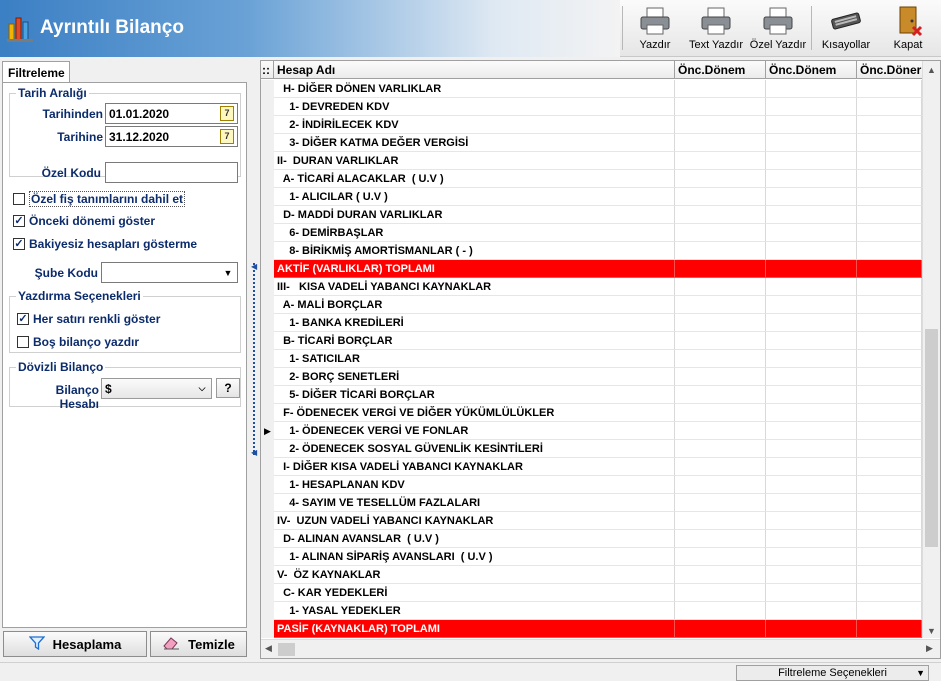 The height and width of the screenshot is (681, 941). I want to click on table-row: V- ÖZ KAYNAKLAR, so click(591, 575).